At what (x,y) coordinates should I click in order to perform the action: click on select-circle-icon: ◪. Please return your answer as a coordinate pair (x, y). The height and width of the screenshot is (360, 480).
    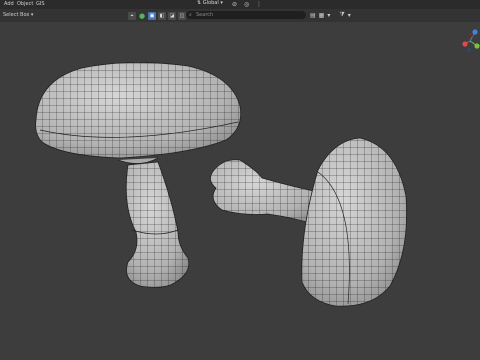
    Looking at the image, I should click on (172, 15).